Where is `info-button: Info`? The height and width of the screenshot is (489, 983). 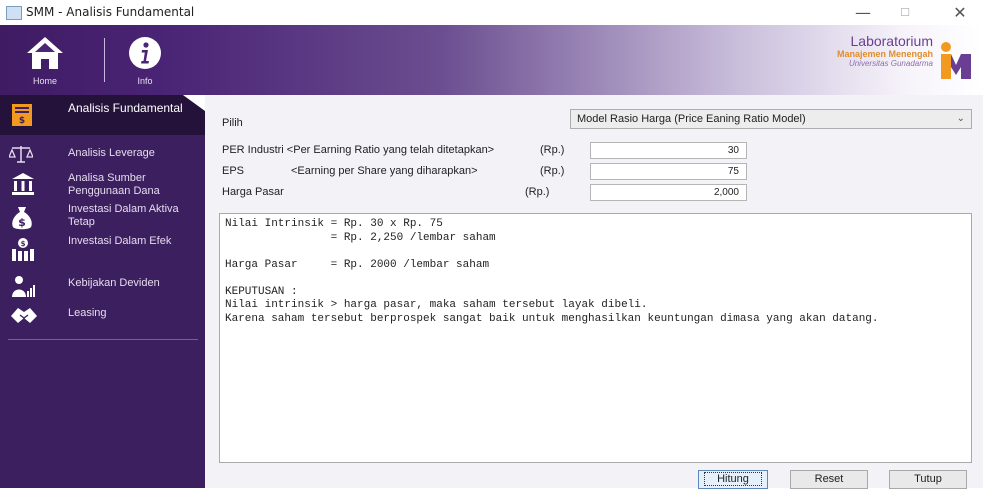
info-button: Info is located at coordinates (145, 60).